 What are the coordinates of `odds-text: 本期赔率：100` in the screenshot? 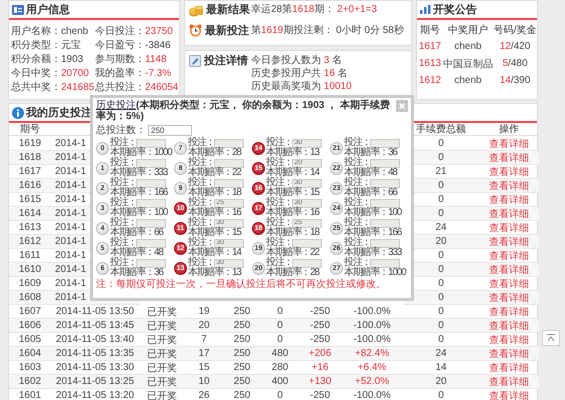 It's located at (373, 213).